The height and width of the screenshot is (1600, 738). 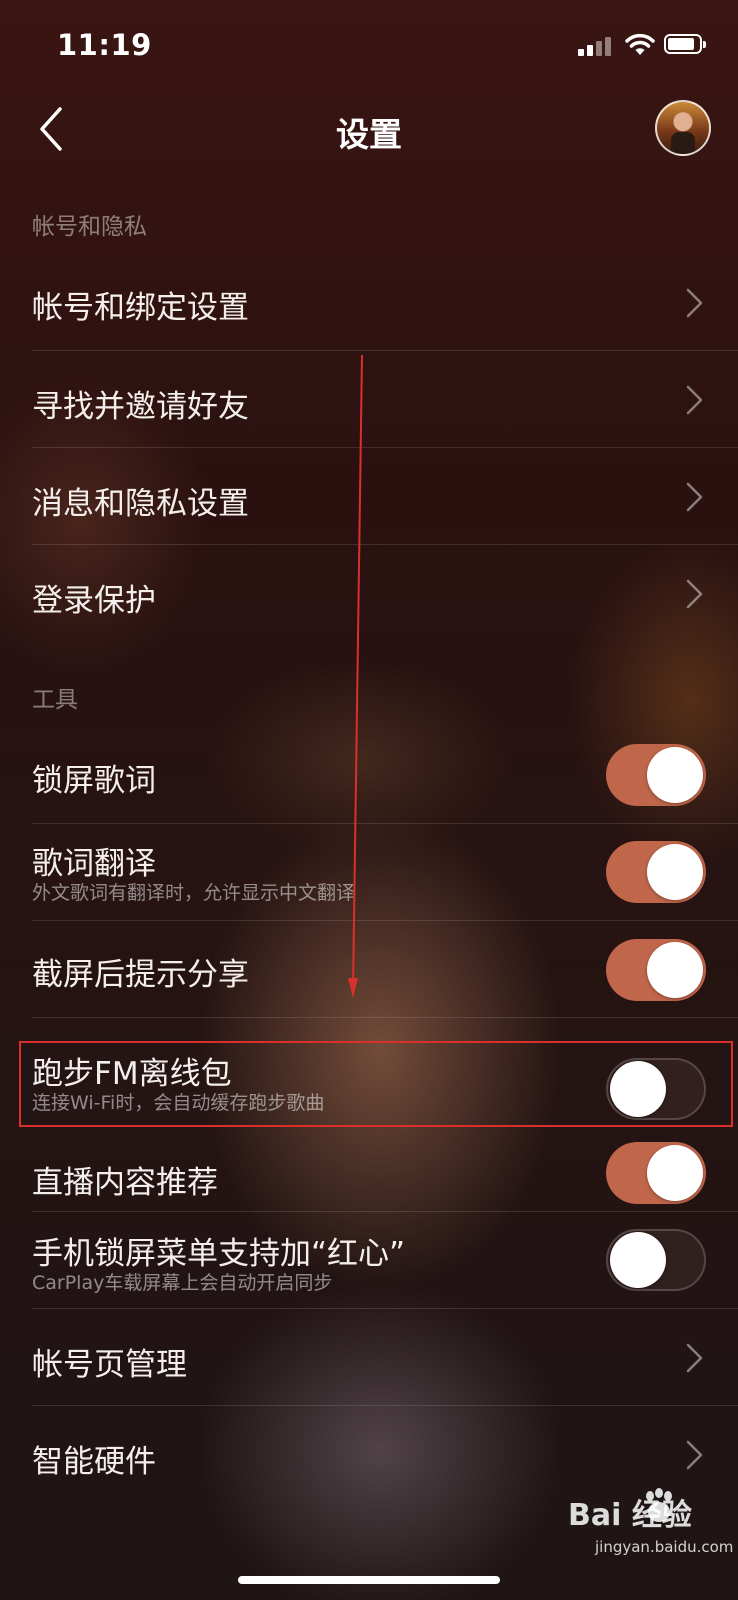 What do you see at coordinates (355, 676) in the screenshot?
I see `annotation-arrow` at bounding box center [355, 676].